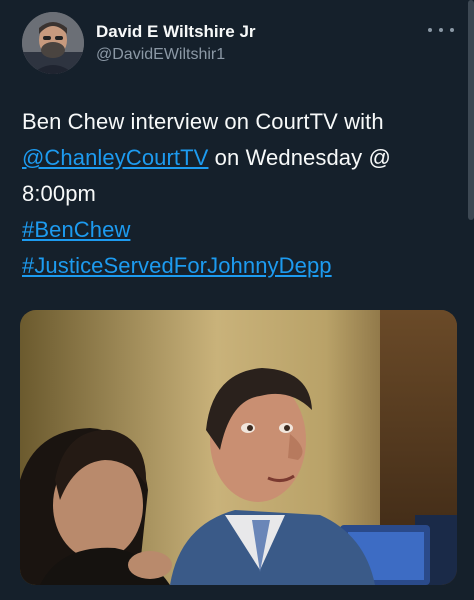  I want to click on tweet-text-line-2-rest: on Wednesday @, so click(299, 157).